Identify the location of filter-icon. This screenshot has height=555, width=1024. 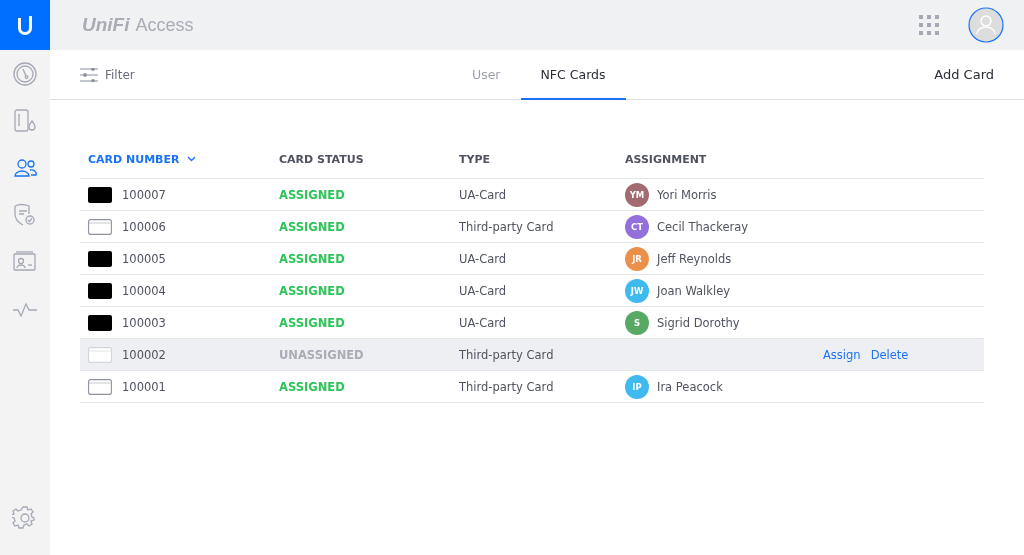
(89, 74).